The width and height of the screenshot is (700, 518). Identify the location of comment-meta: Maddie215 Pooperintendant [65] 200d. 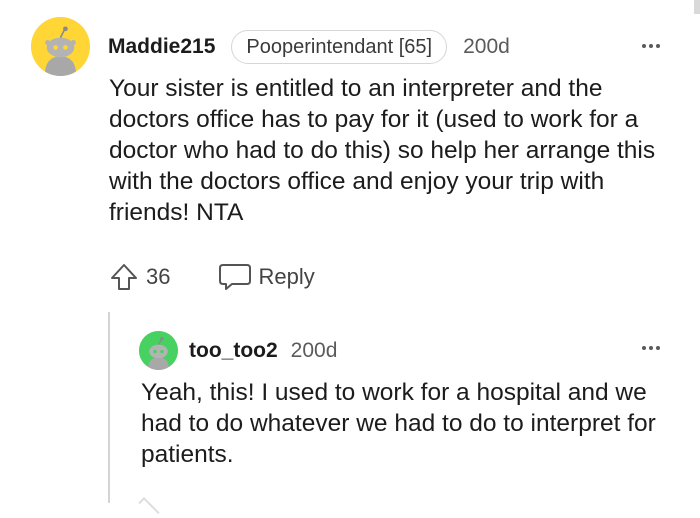
(309, 47).